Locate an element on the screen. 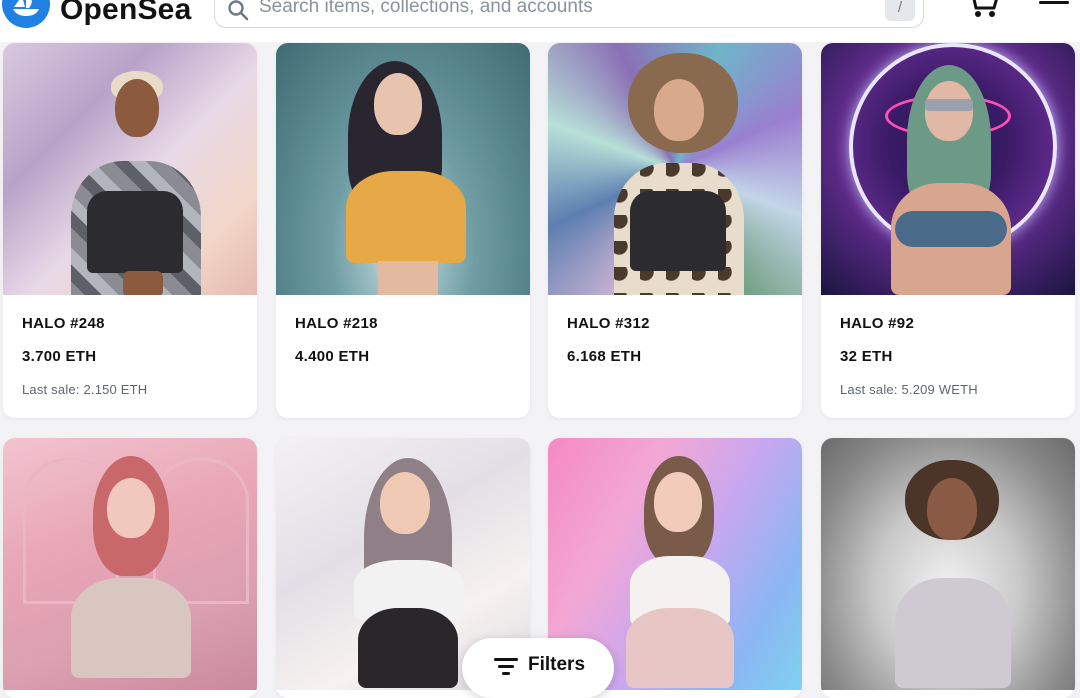  nft-last-sale: Last sale: 5.209 WETH is located at coordinates (909, 389).